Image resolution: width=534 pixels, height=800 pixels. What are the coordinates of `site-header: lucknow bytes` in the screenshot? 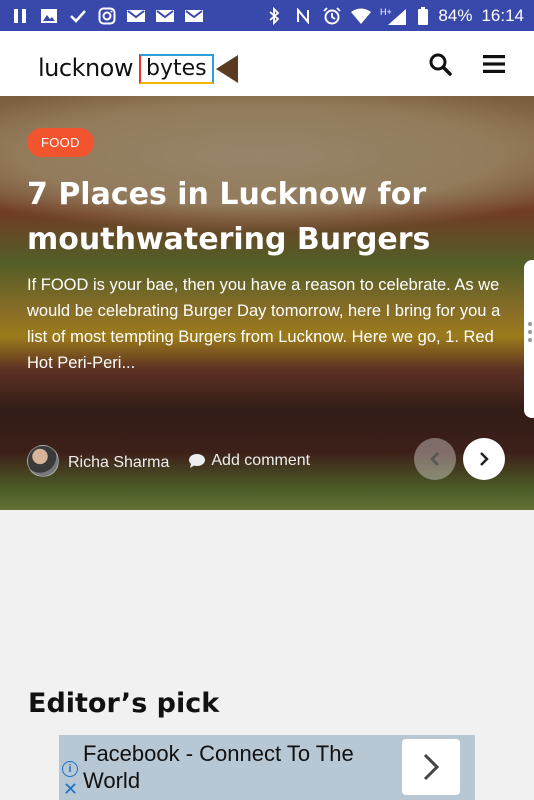 It's located at (267, 63).